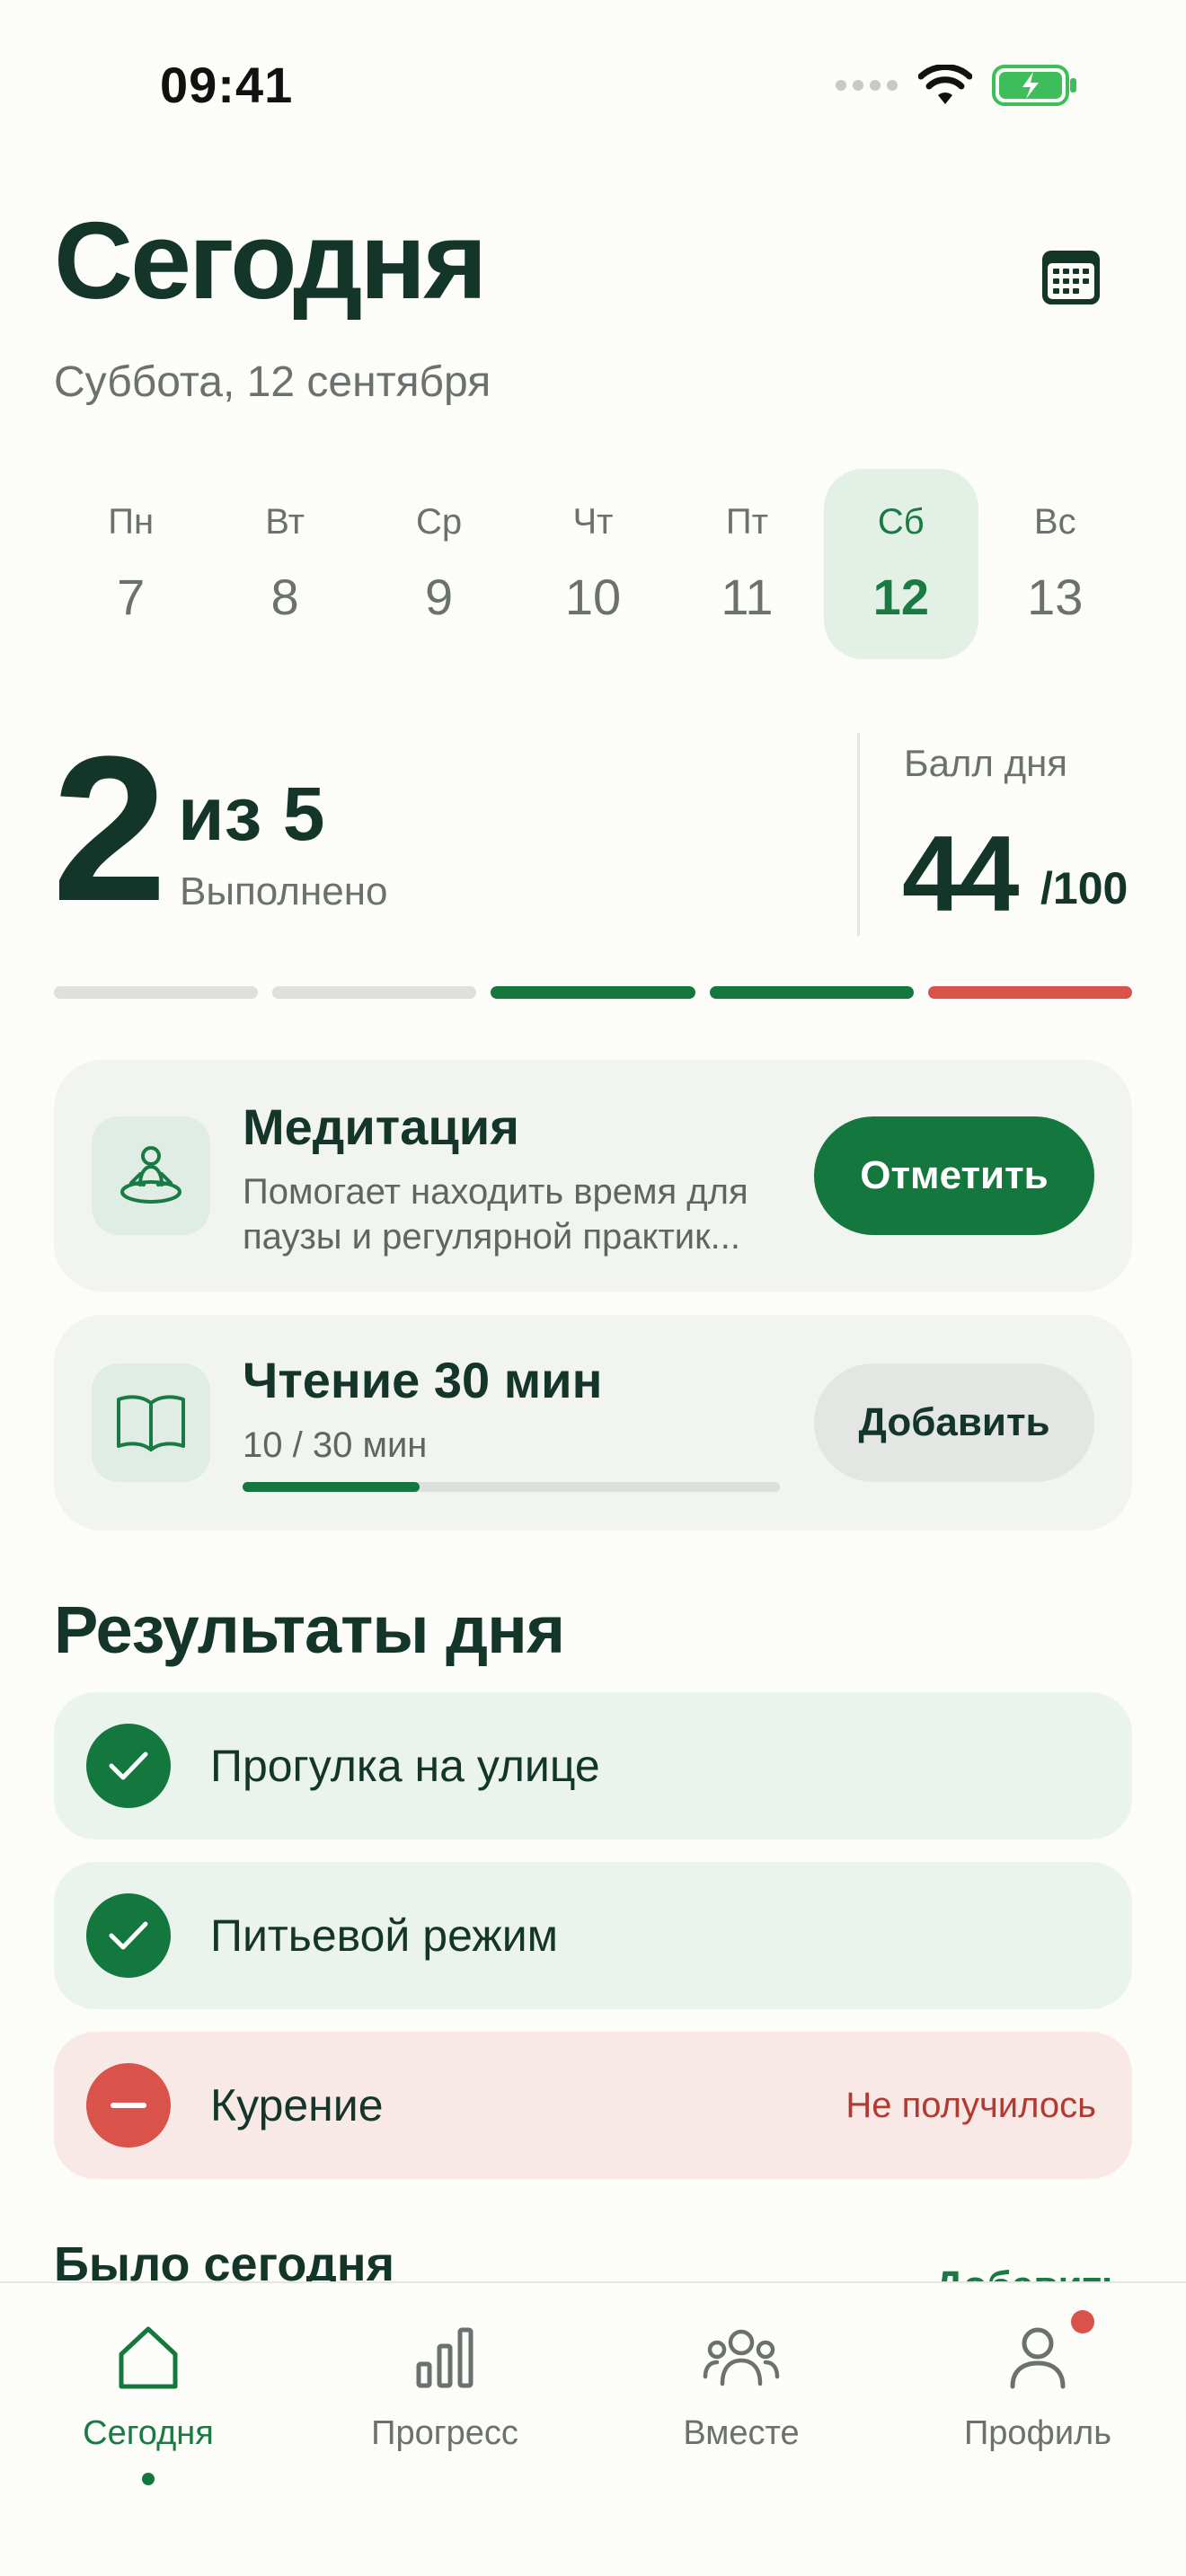  Describe the element at coordinates (1055, 597) in the screenshot. I see `day-number: 13` at that location.